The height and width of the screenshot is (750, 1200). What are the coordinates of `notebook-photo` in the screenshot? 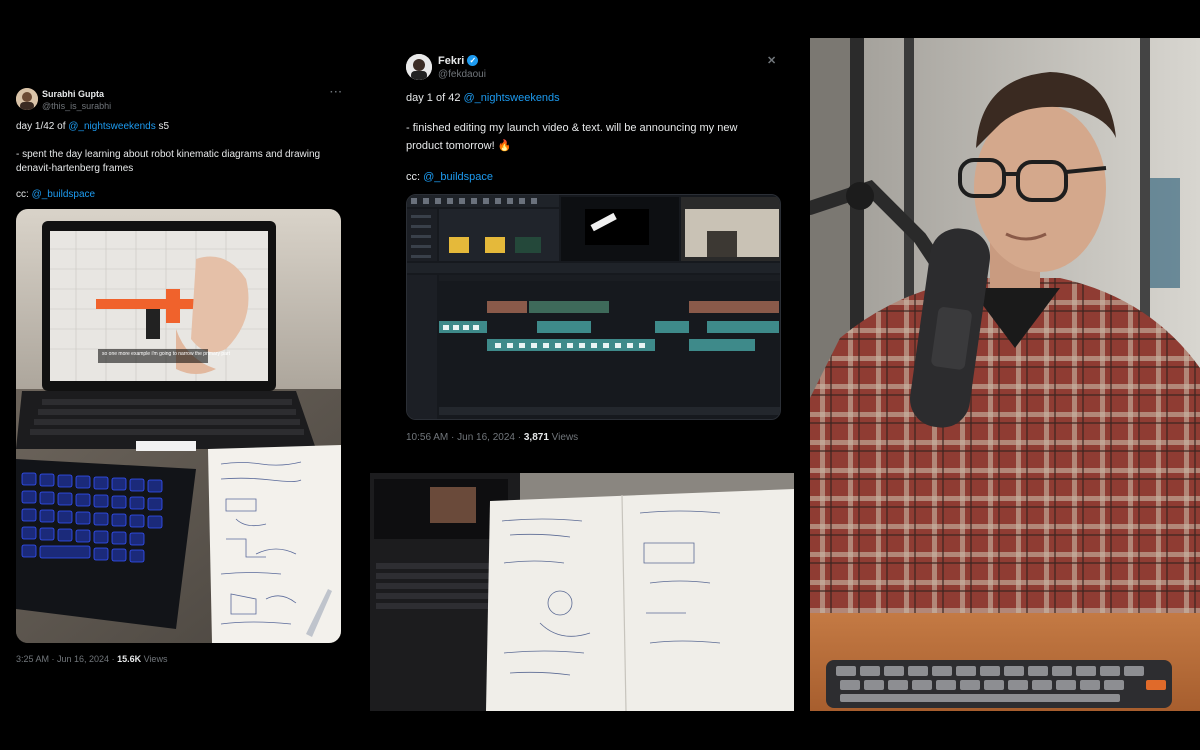 It's located at (582, 592).